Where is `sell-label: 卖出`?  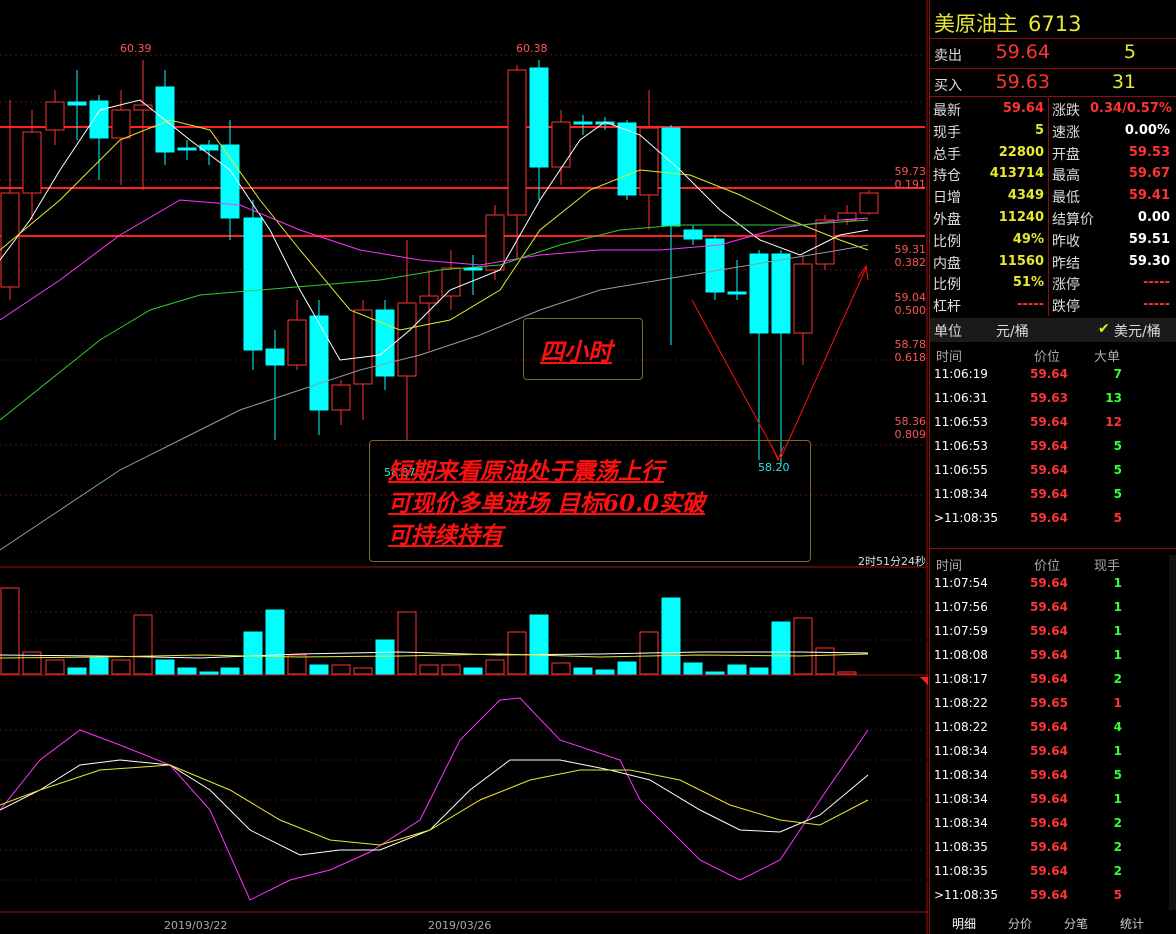 sell-label: 卖出 is located at coordinates (948, 56).